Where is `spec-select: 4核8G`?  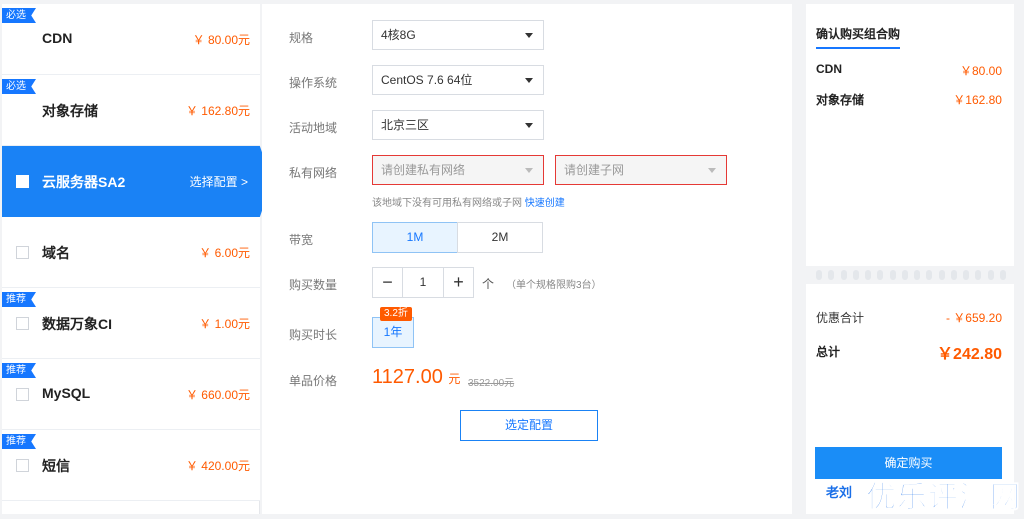 spec-select: 4核8G is located at coordinates (458, 35).